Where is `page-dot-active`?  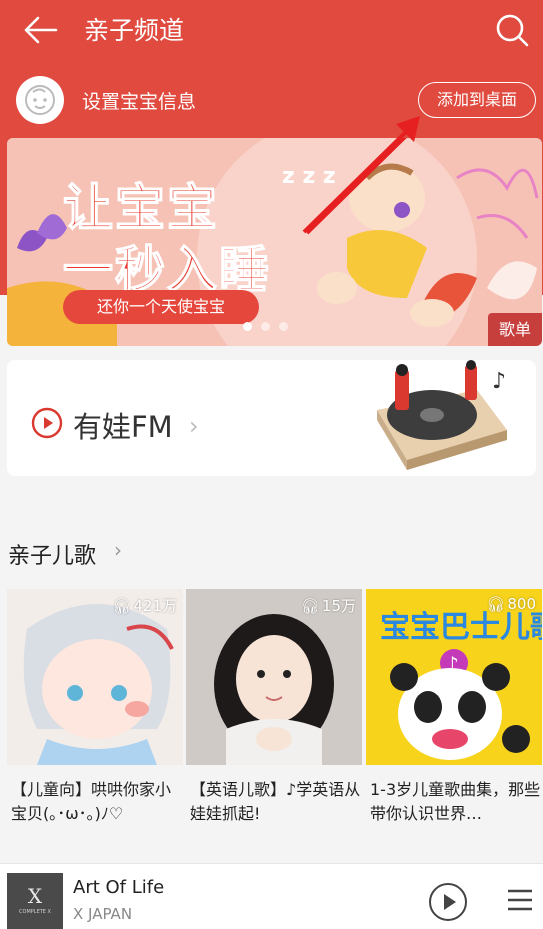 page-dot-active is located at coordinates (247, 326).